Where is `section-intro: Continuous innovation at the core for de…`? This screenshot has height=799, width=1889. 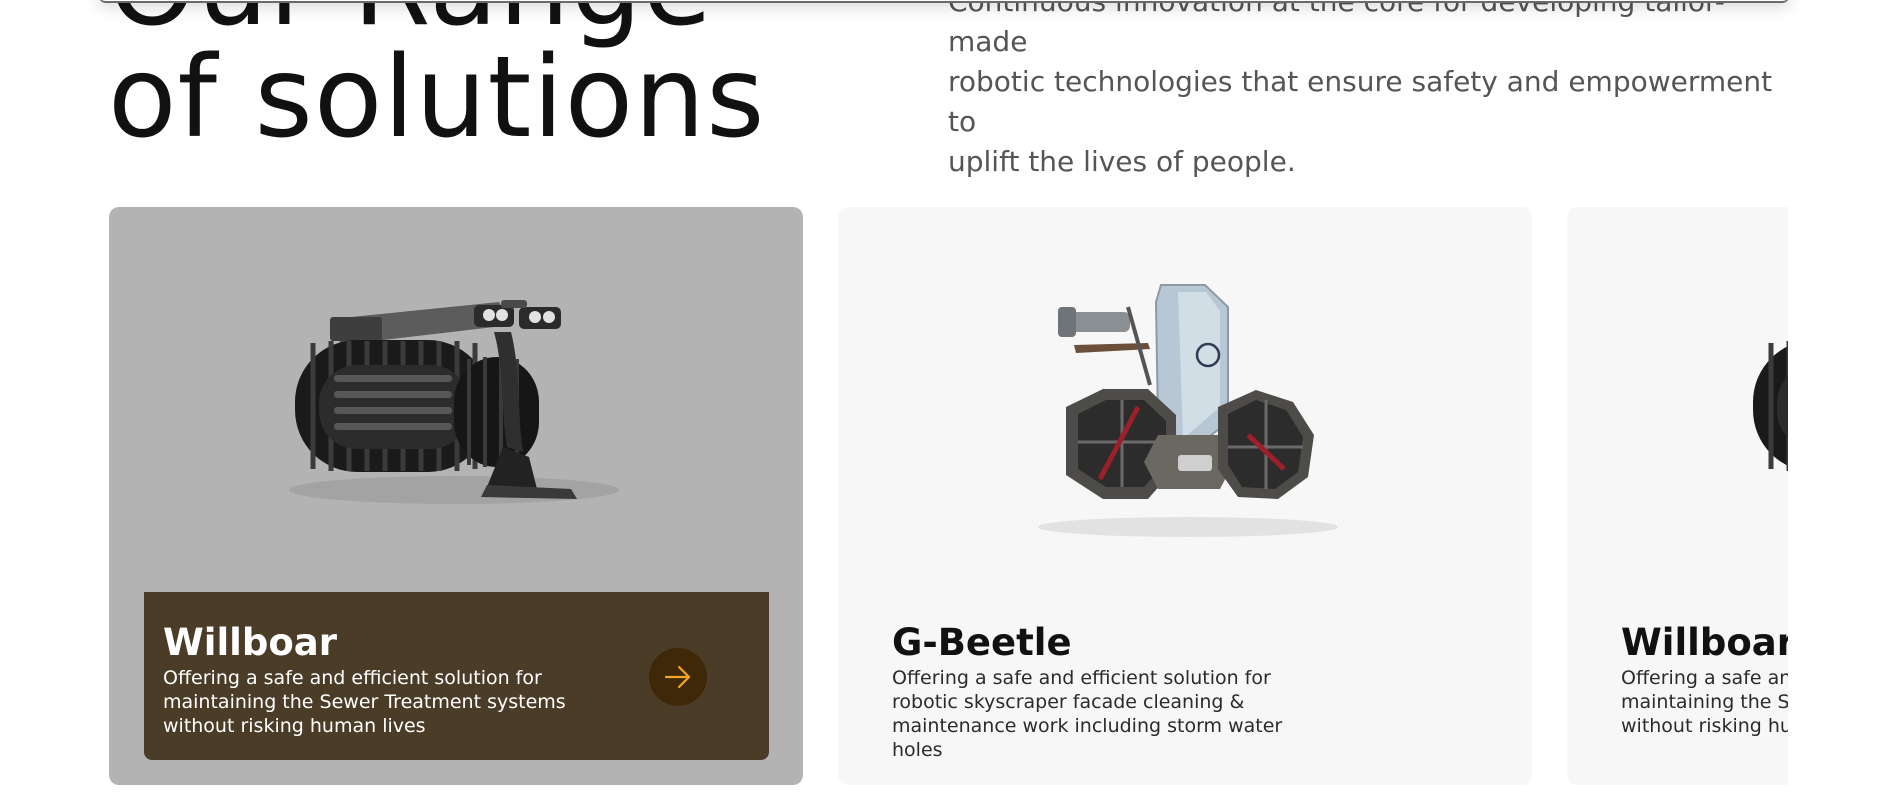 section-intro: Continuous innovation at the core for de… is located at coordinates (1373, 91).